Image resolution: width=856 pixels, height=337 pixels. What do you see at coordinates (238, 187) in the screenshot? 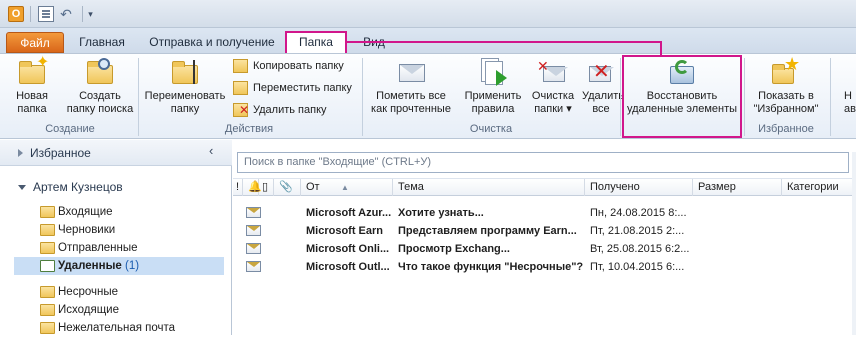
I see `importance-column: !` at bounding box center [238, 187].